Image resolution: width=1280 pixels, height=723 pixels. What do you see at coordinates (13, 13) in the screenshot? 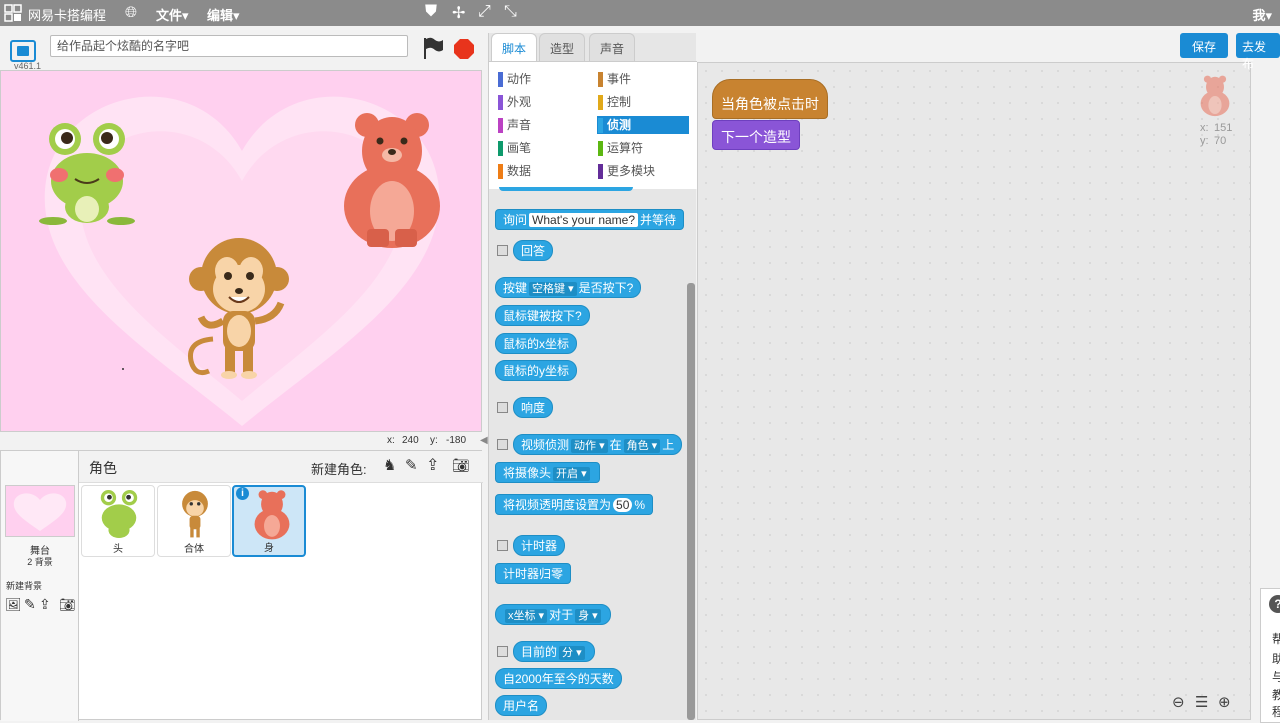
I see `kada-logo-icon` at bounding box center [13, 13].